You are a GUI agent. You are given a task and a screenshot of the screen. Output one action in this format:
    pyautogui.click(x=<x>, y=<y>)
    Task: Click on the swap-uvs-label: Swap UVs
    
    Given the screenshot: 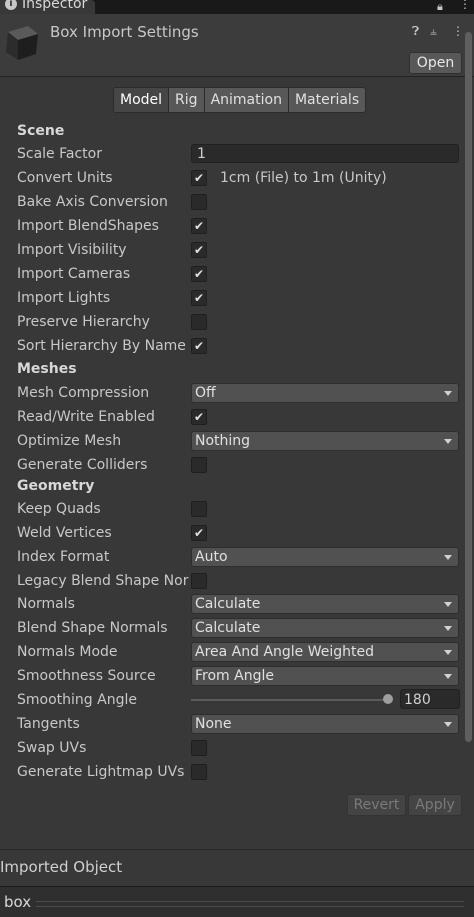 What is the action you would take?
    pyautogui.click(x=52, y=748)
    